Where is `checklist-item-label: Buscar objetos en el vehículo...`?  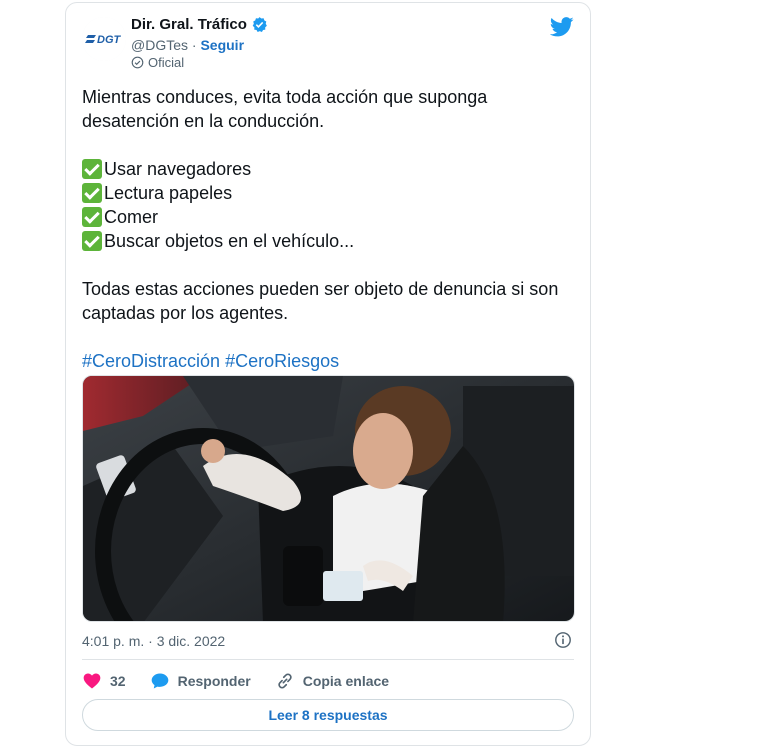
checklist-item-label: Buscar objetos en el vehículo... is located at coordinates (229, 241).